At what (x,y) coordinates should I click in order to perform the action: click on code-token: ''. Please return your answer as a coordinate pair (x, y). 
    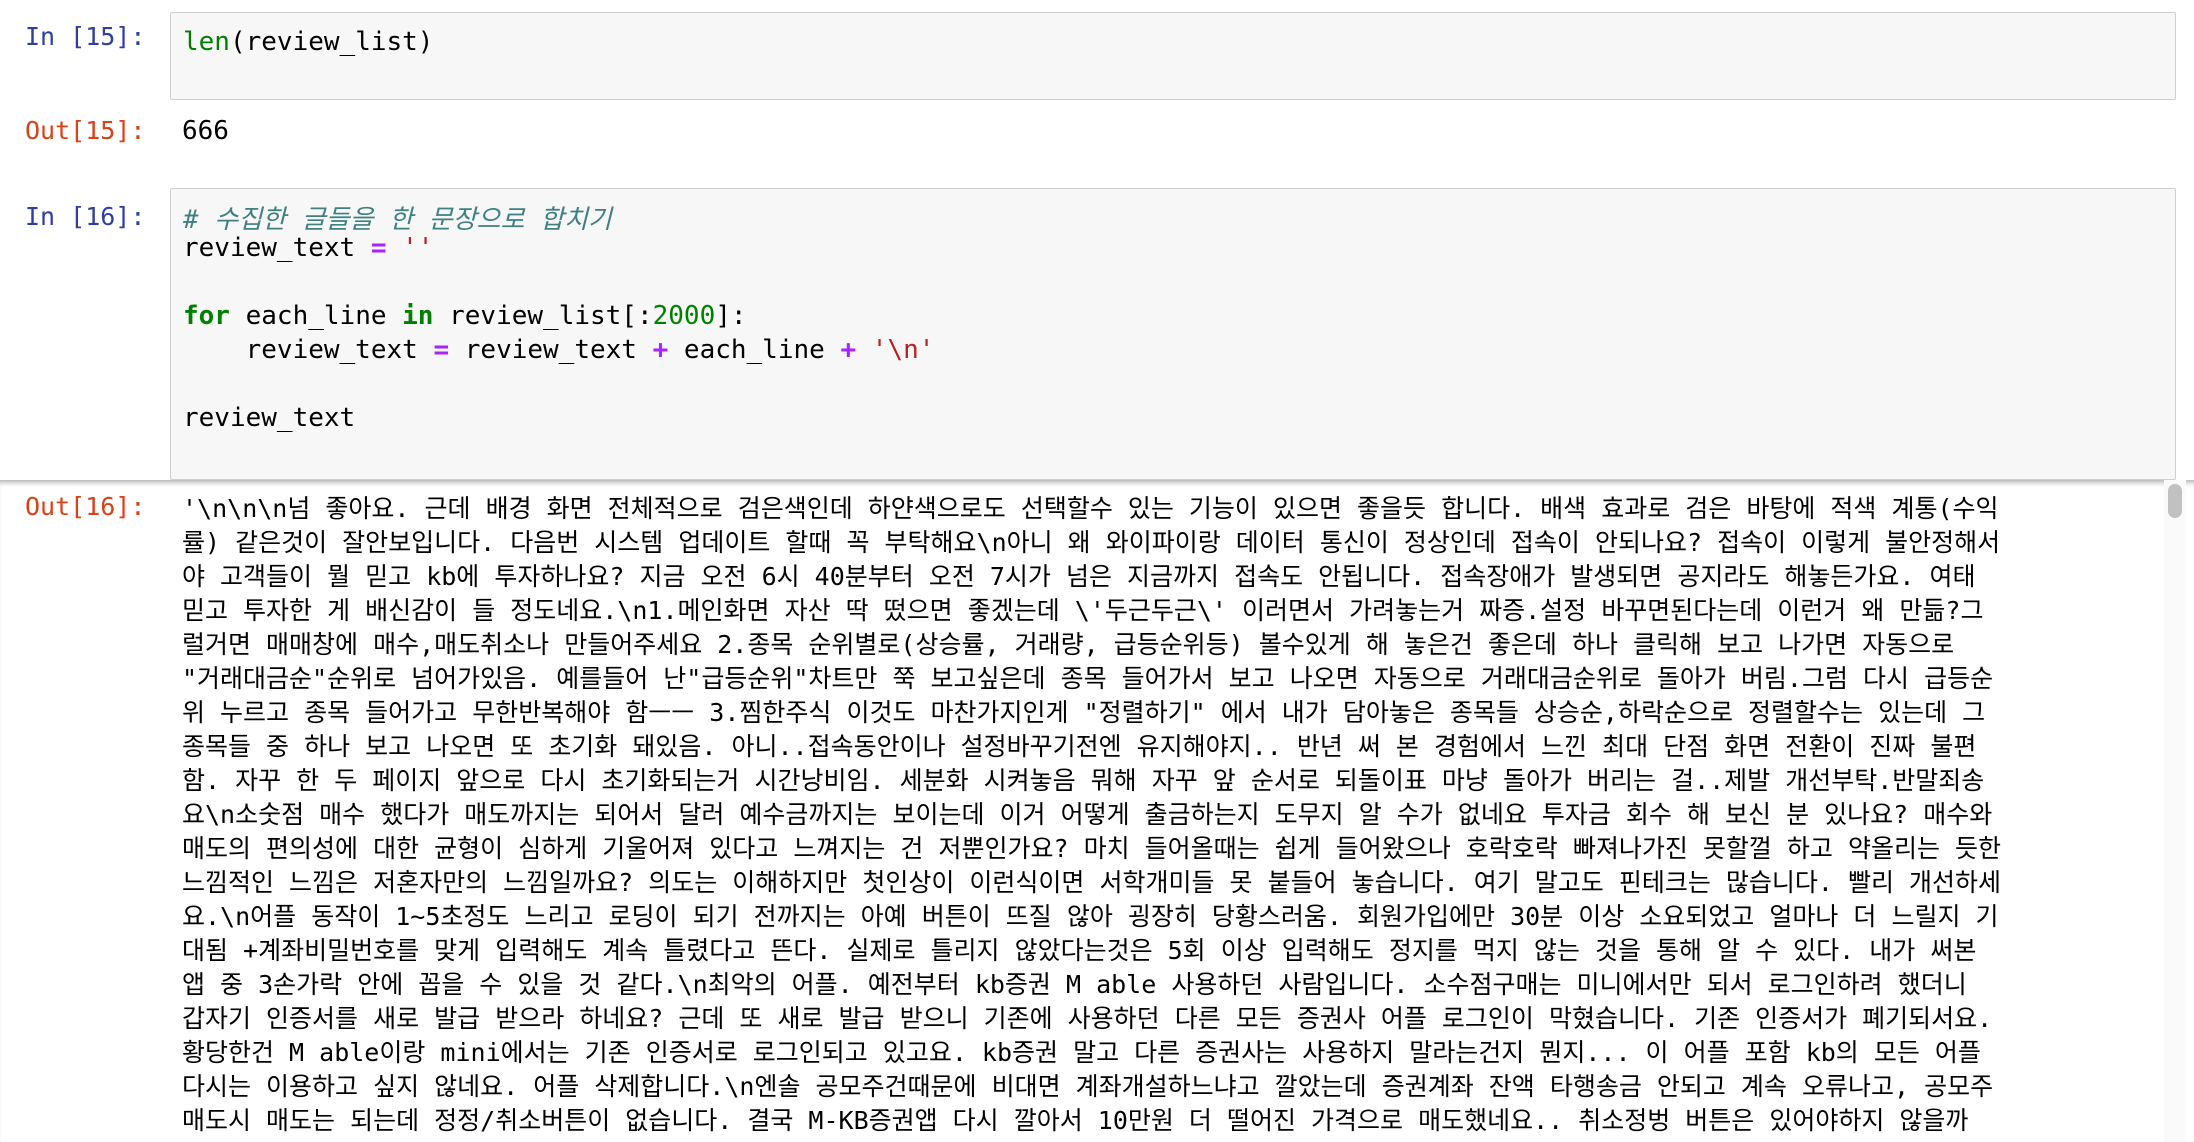
    Looking at the image, I should click on (418, 248).